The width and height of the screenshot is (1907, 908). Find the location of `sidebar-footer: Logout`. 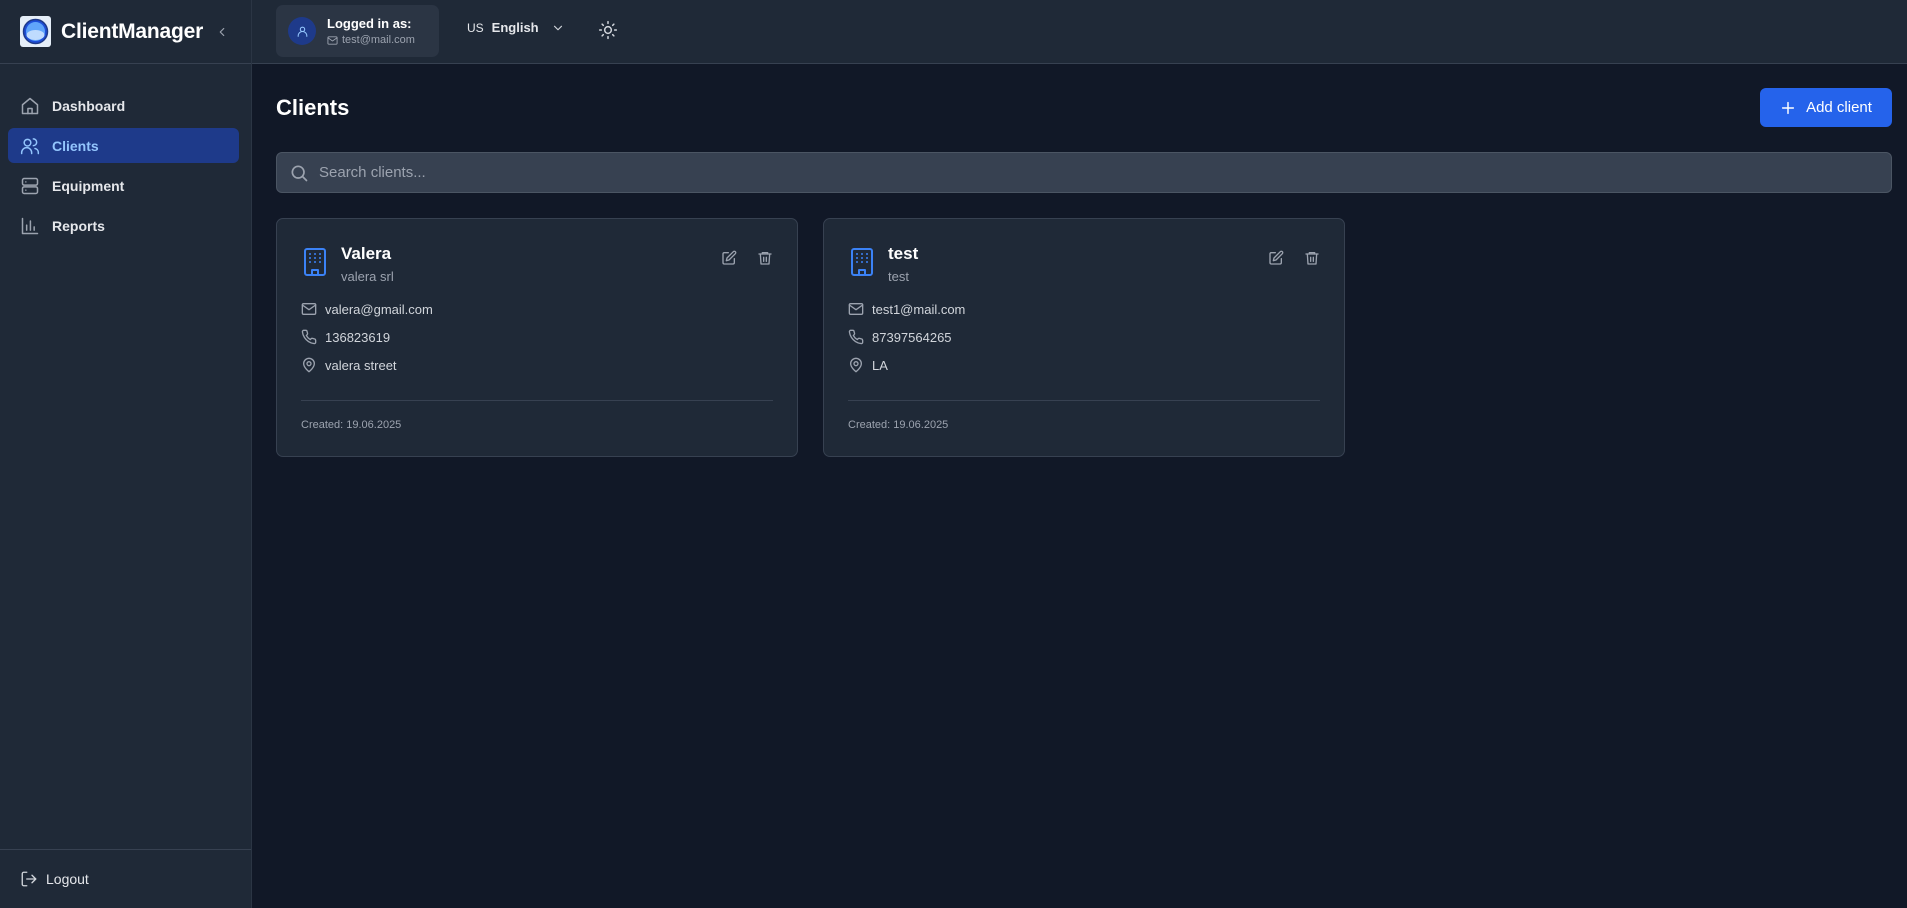

sidebar-footer: Logout is located at coordinates (125, 878).